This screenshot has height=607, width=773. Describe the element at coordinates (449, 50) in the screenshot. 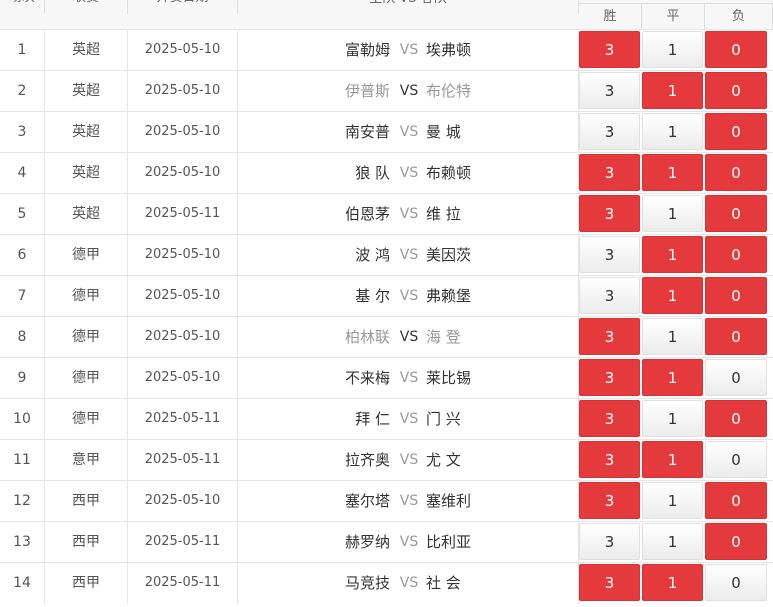

I see `away-team: 埃弗顿` at that location.